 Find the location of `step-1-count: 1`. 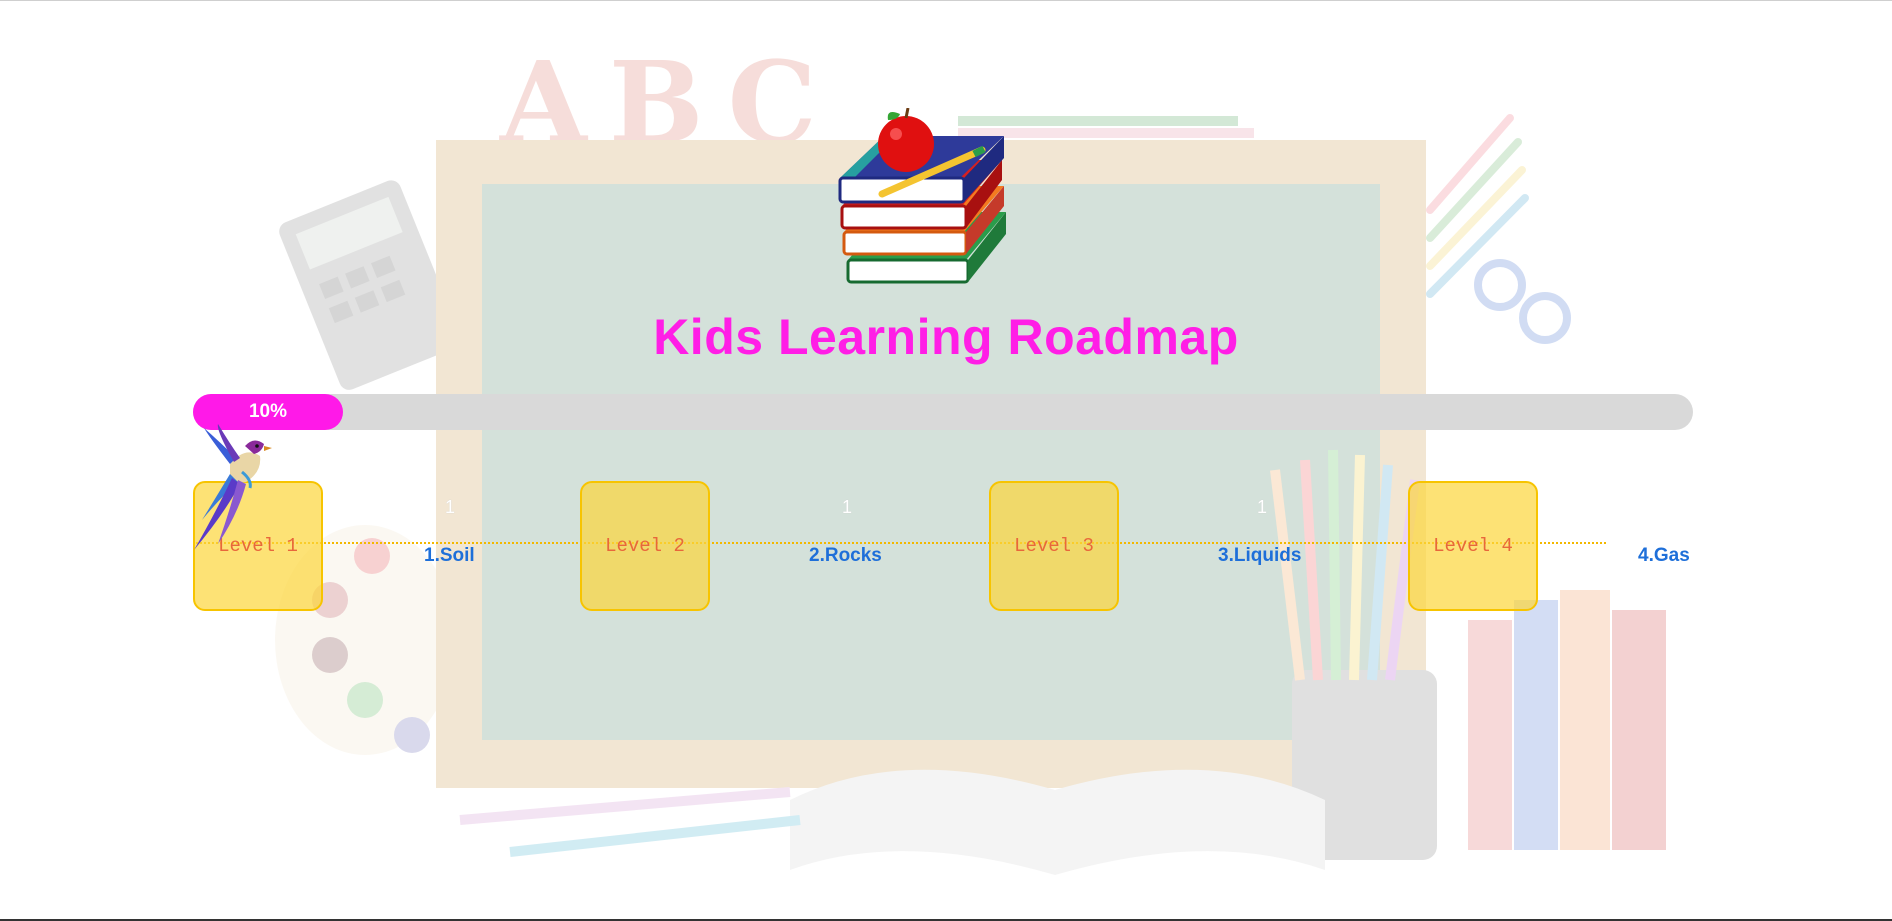

step-1-count: 1 is located at coordinates (450, 507).